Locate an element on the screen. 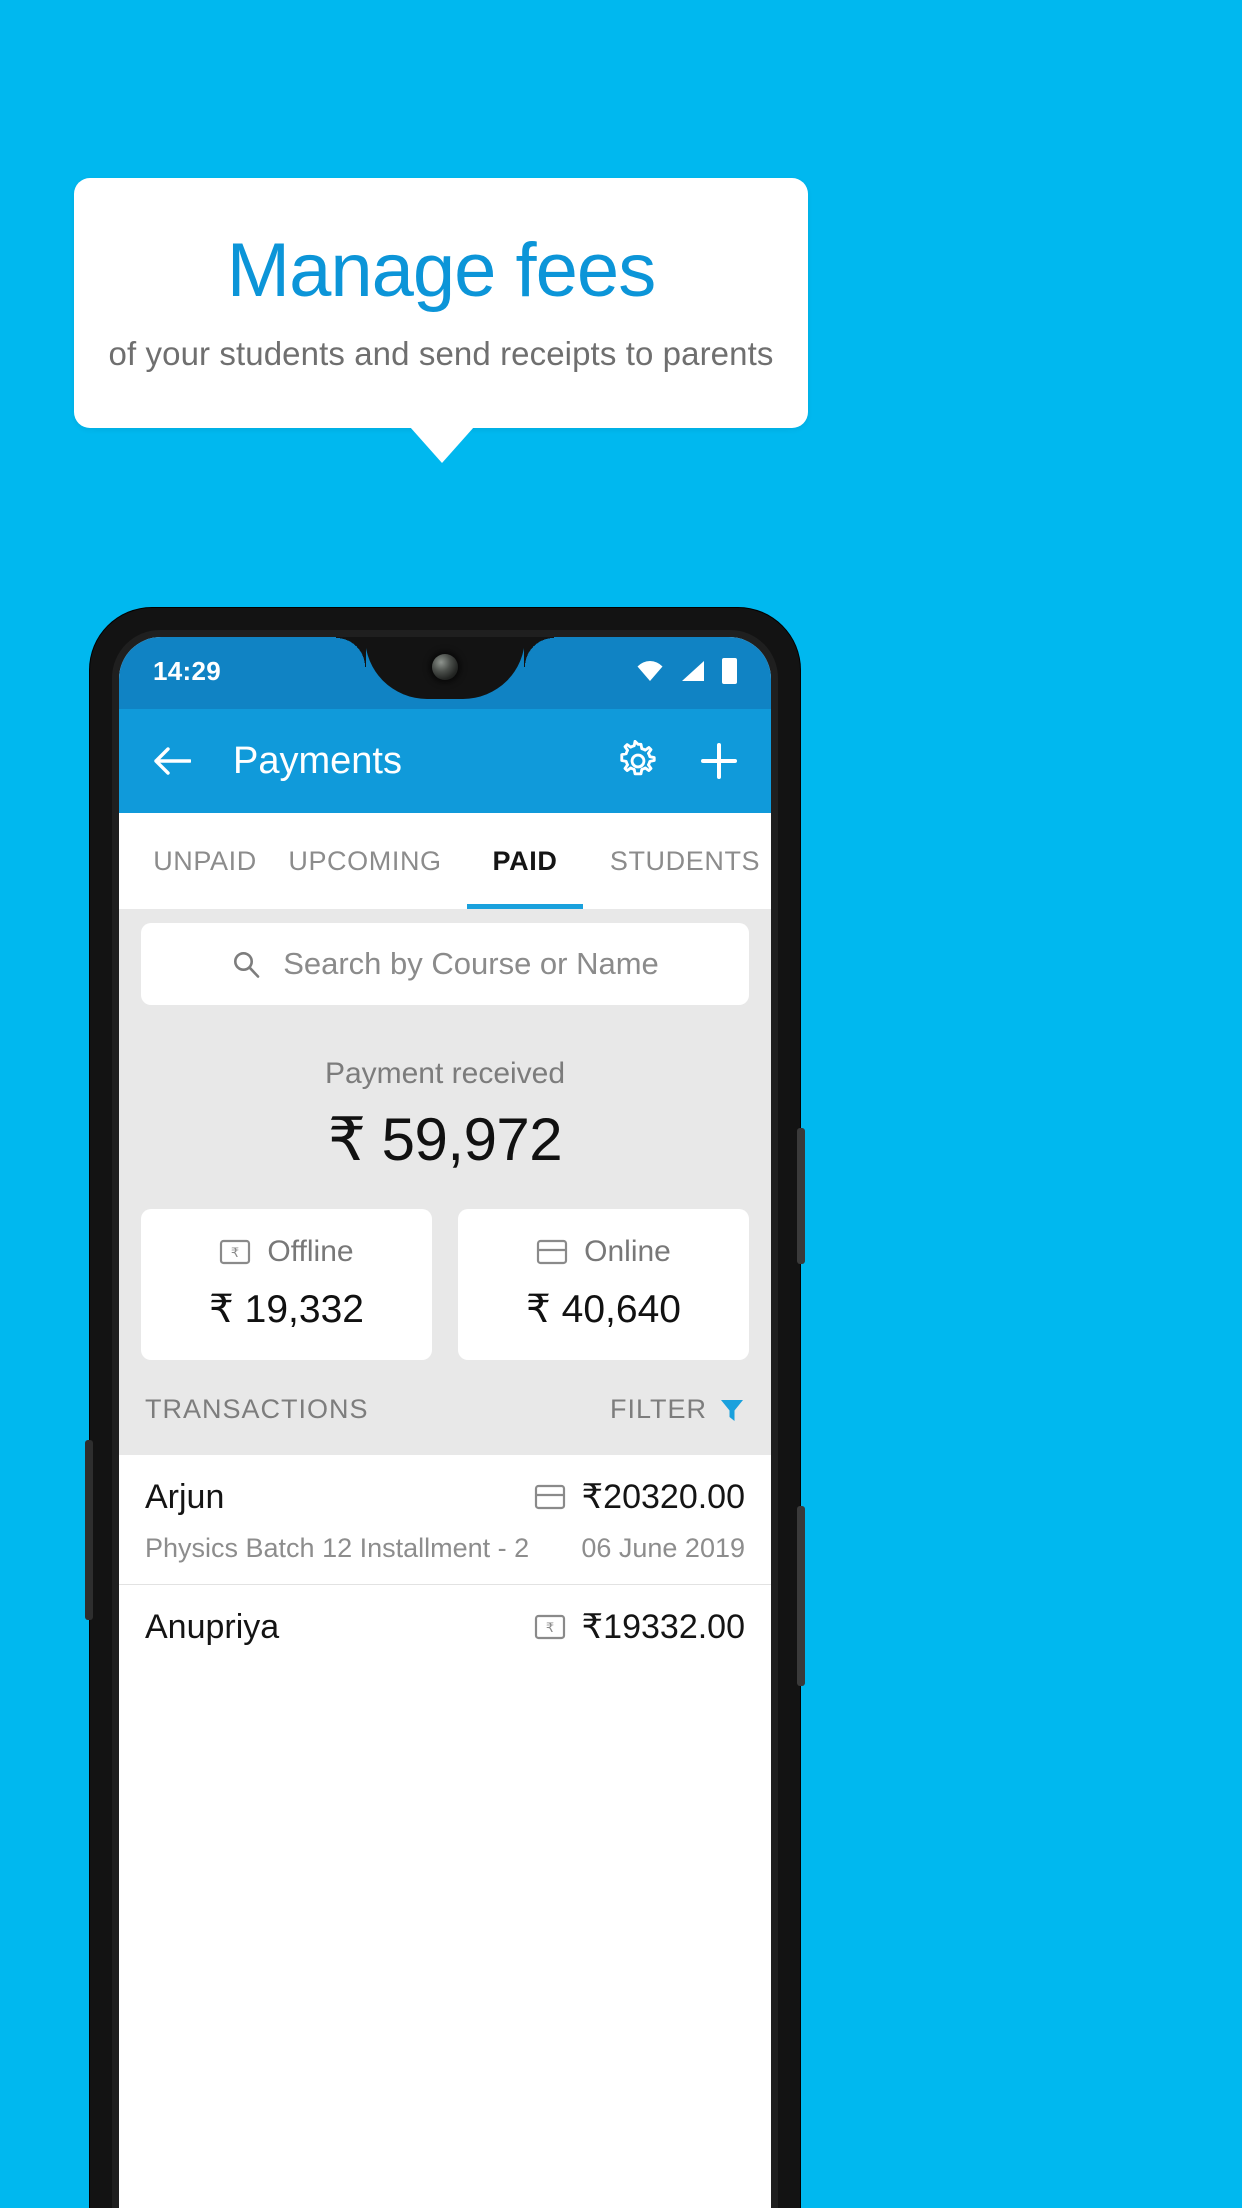 The height and width of the screenshot is (2208, 1242). tab-paid: PAID is located at coordinates (525, 861).